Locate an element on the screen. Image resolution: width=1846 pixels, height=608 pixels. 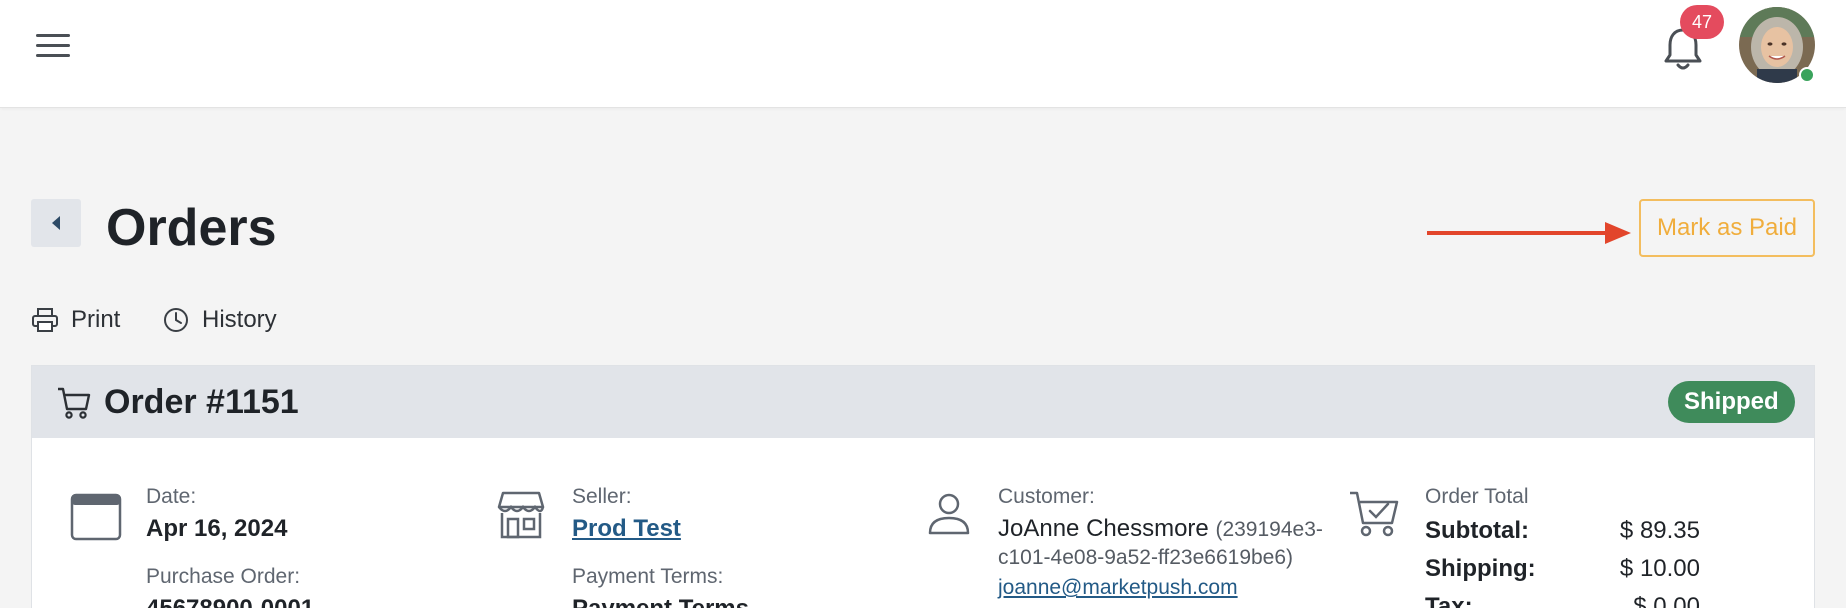
history-label: History is located at coordinates (239, 319).